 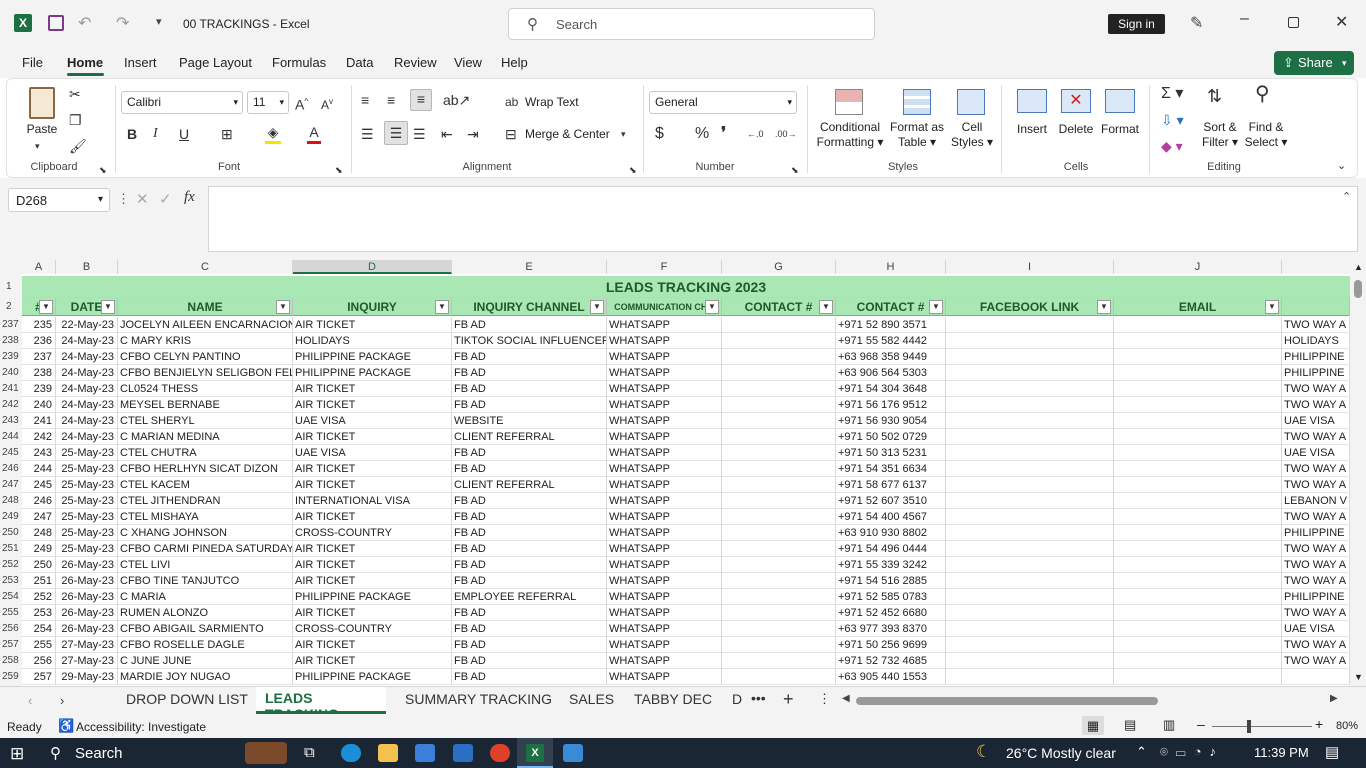 I want to click on font-color-icon: A, so click(x=314, y=133).